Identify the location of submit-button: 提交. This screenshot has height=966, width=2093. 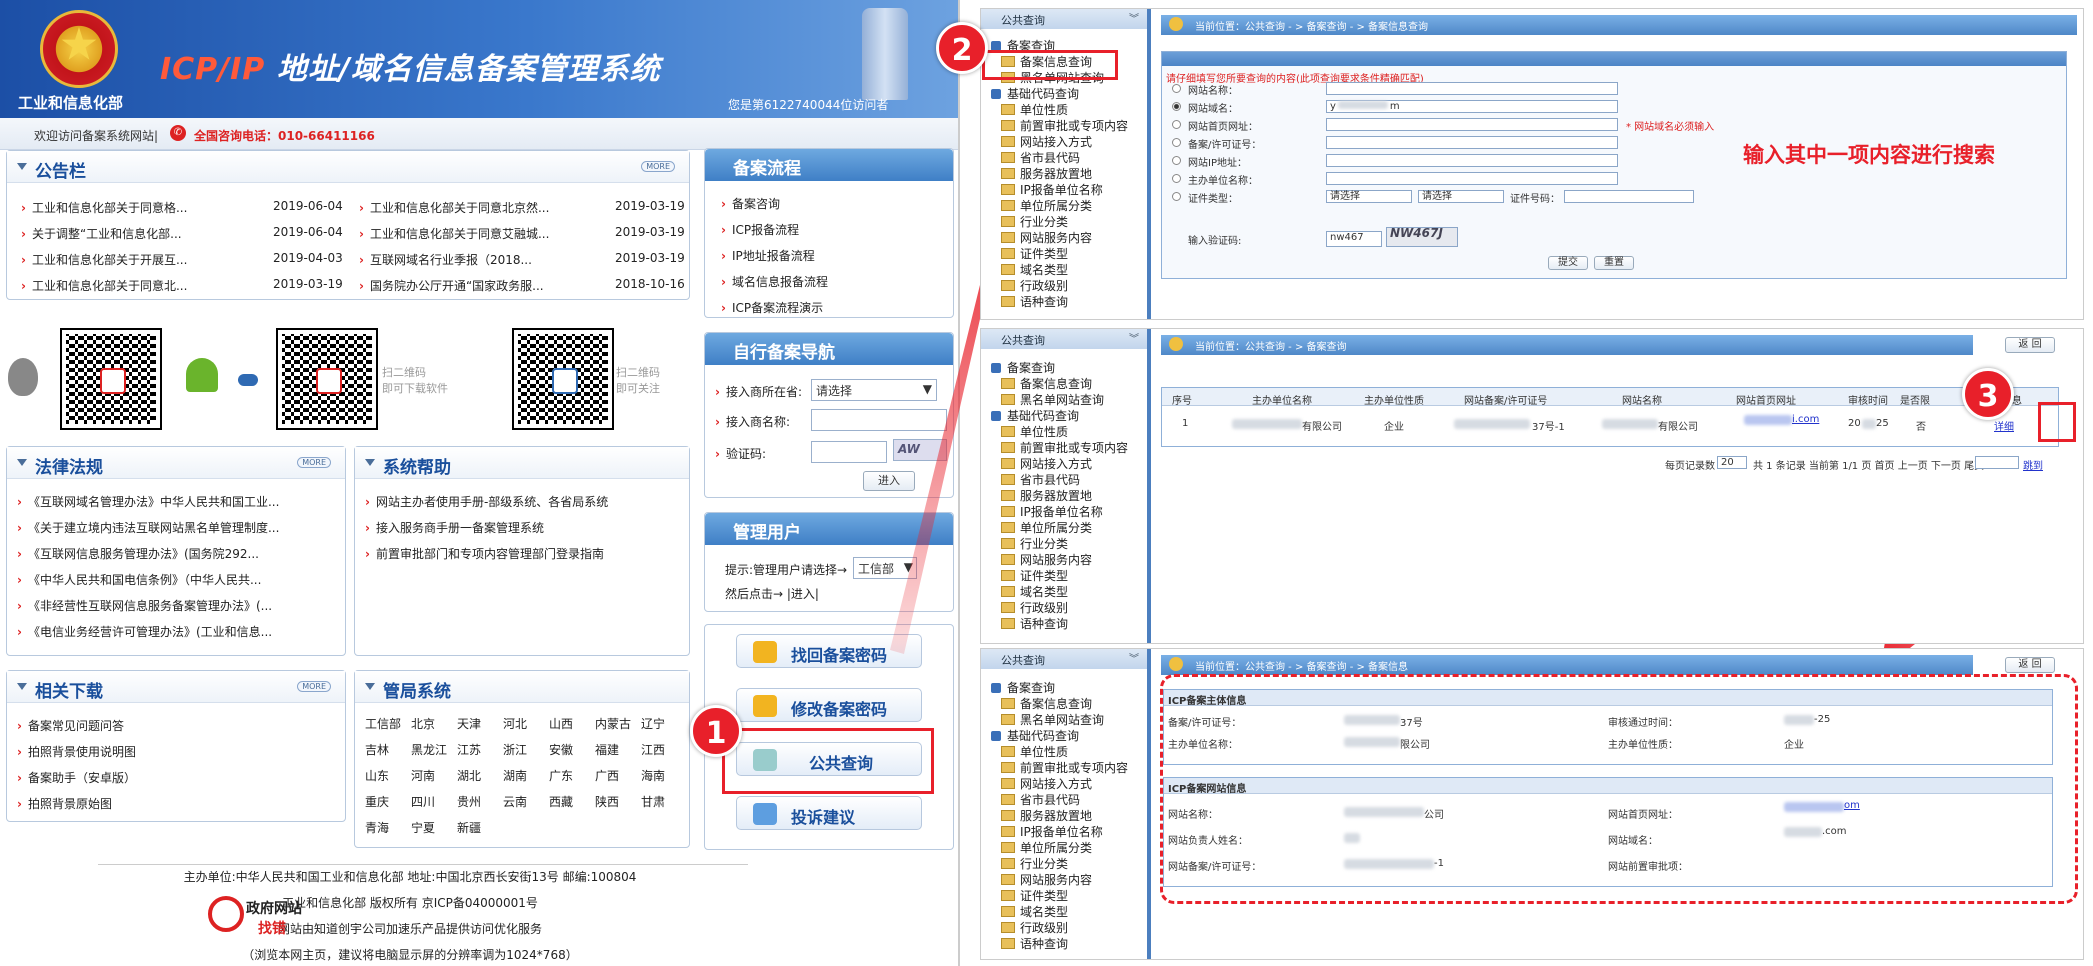
(1568, 263).